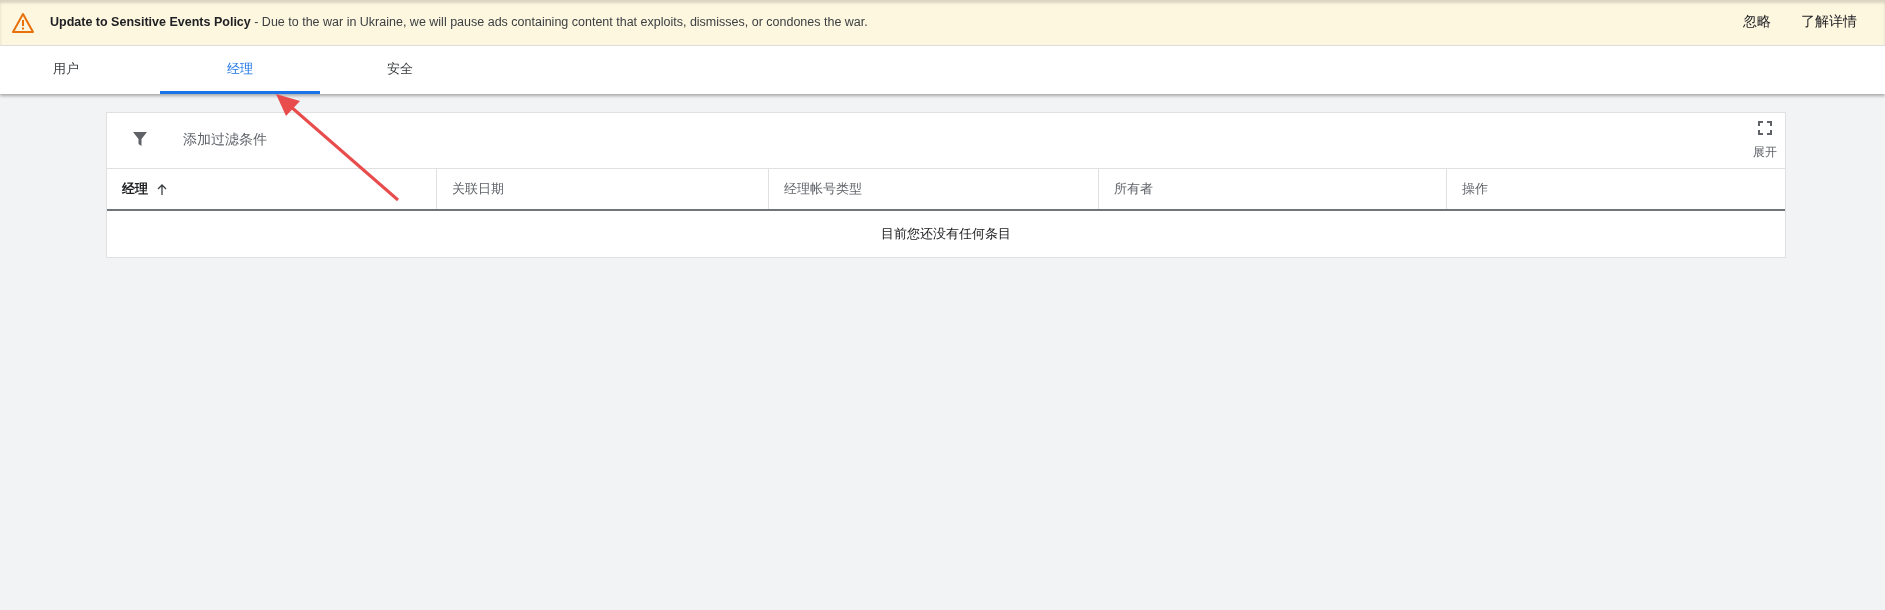 Image resolution: width=1885 pixels, height=610 pixels. What do you see at coordinates (1829, 22) in the screenshot?
I see `banner-action-button: 了解详情` at bounding box center [1829, 22].